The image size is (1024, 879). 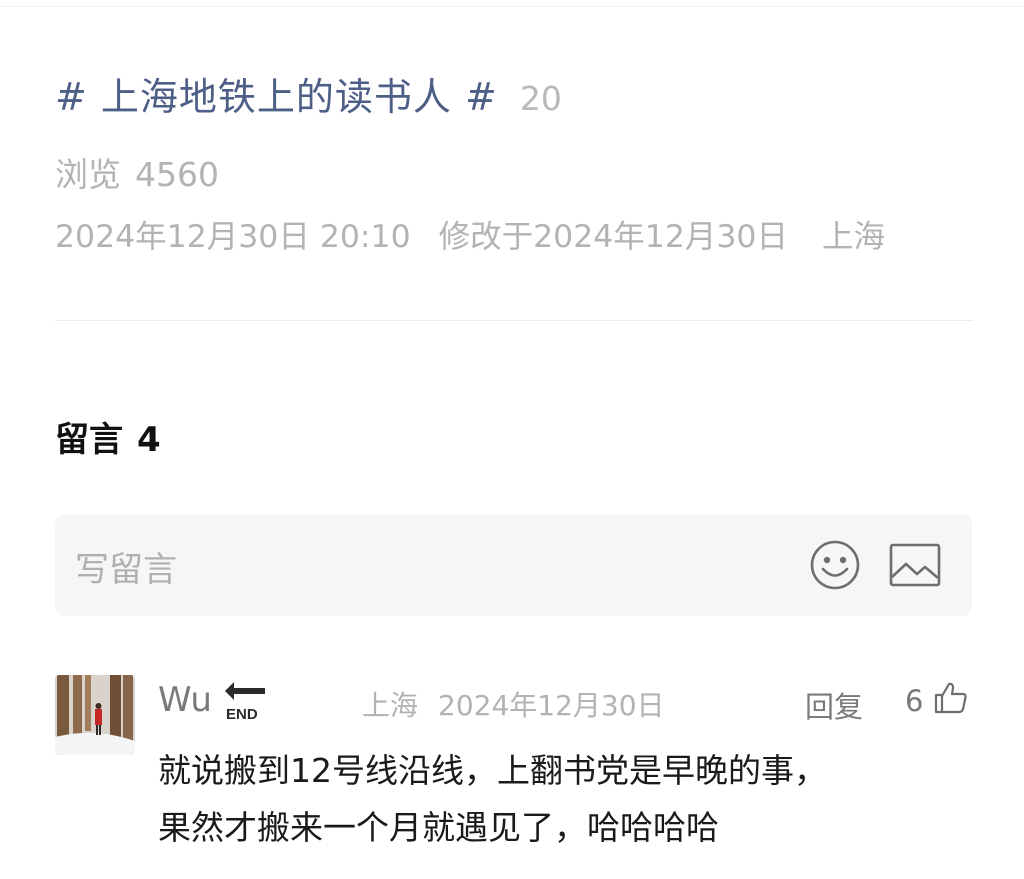 What do you see at coordinates (834, 705) in the screenshot?
I see `reply-button: 回复` at bounding box center [834, 705].